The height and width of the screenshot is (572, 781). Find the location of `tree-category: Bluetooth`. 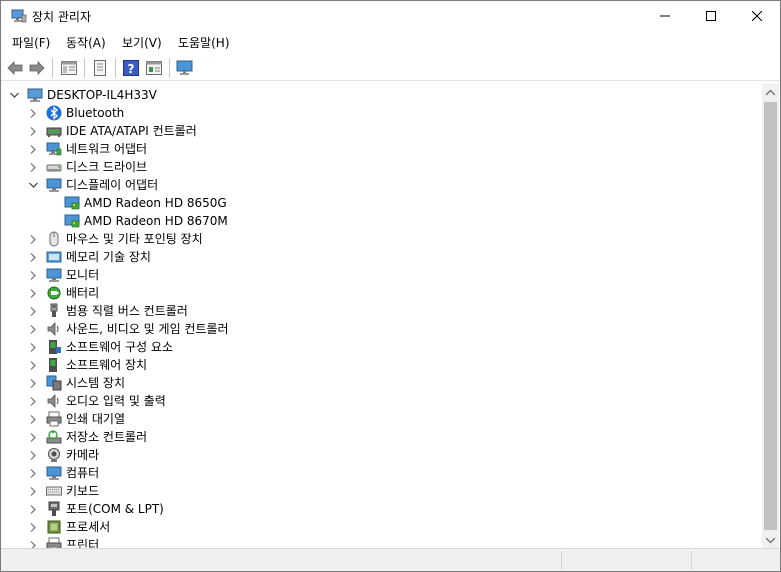

tree-category: Bluetooth is located at coordinates (381, 113).